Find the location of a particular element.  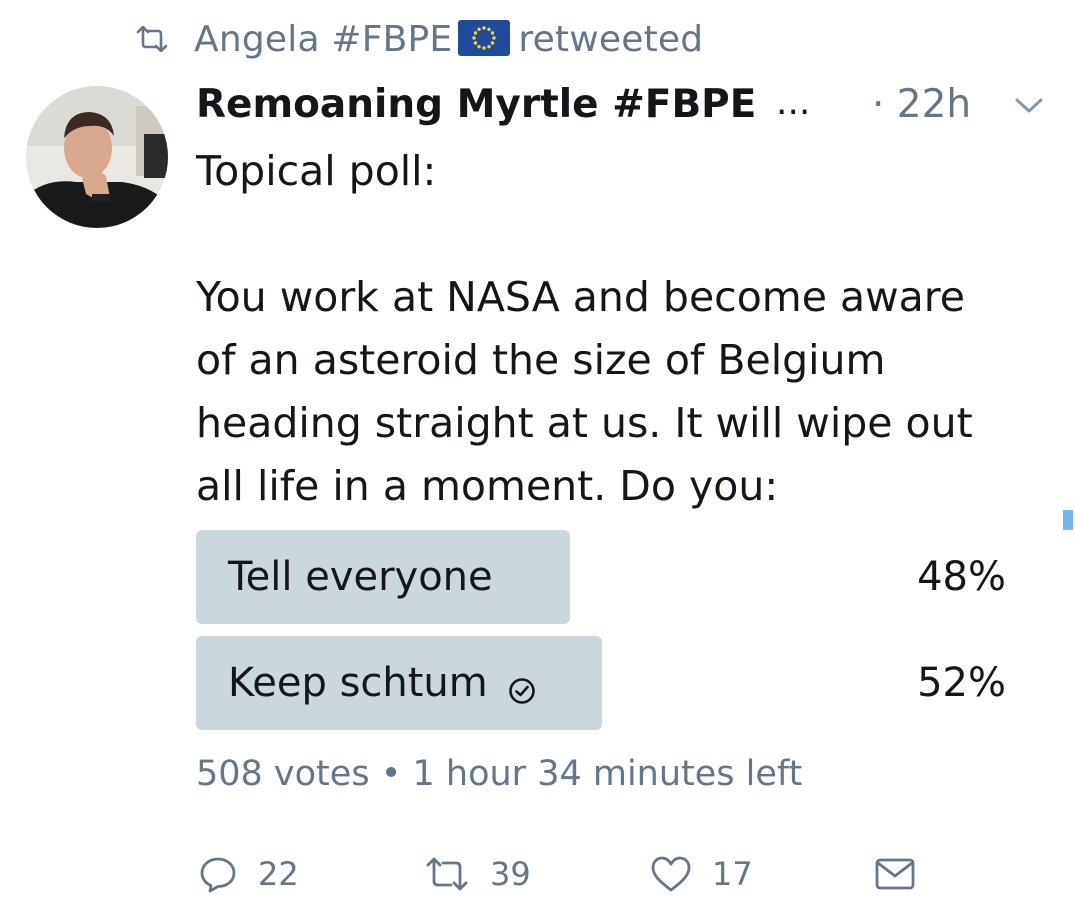

poll-option-label: Tell everyone is located at coordinates (360, 577).